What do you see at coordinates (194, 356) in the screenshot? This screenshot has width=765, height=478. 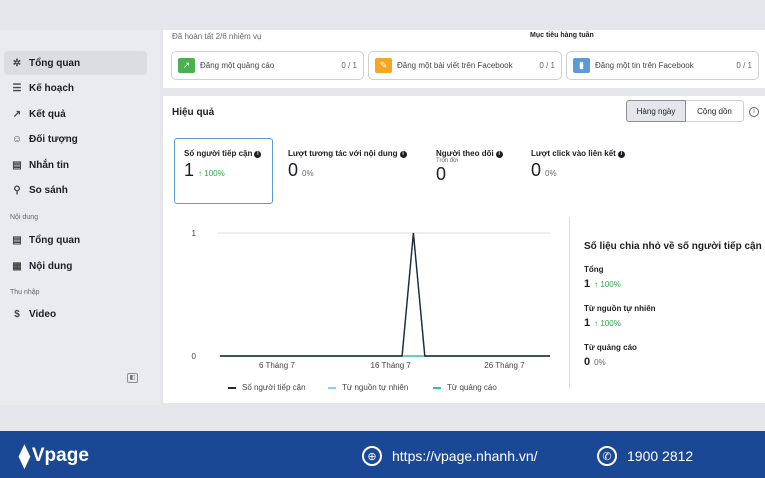 I see `y-tick-label: 0` at bounding box center [194, 356].